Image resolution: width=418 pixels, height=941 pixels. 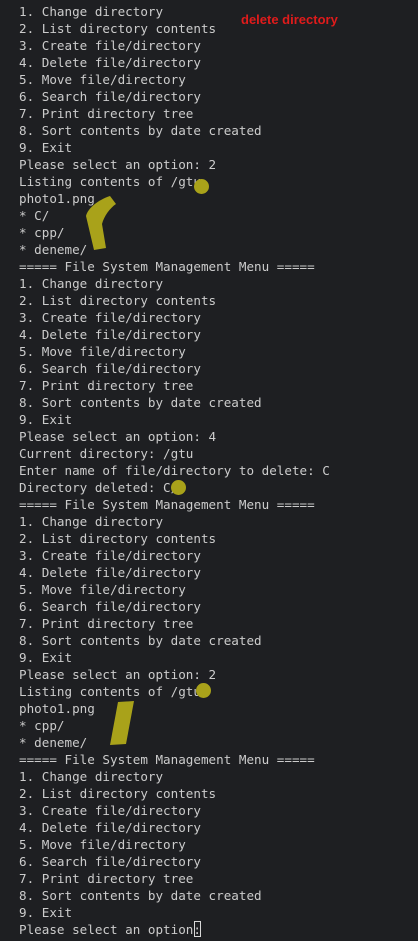 What do you see at coordinates (174, 929) in the screenshot?
I see `terminal-prompt: Please select an option:` at bounding box center [174, 929].